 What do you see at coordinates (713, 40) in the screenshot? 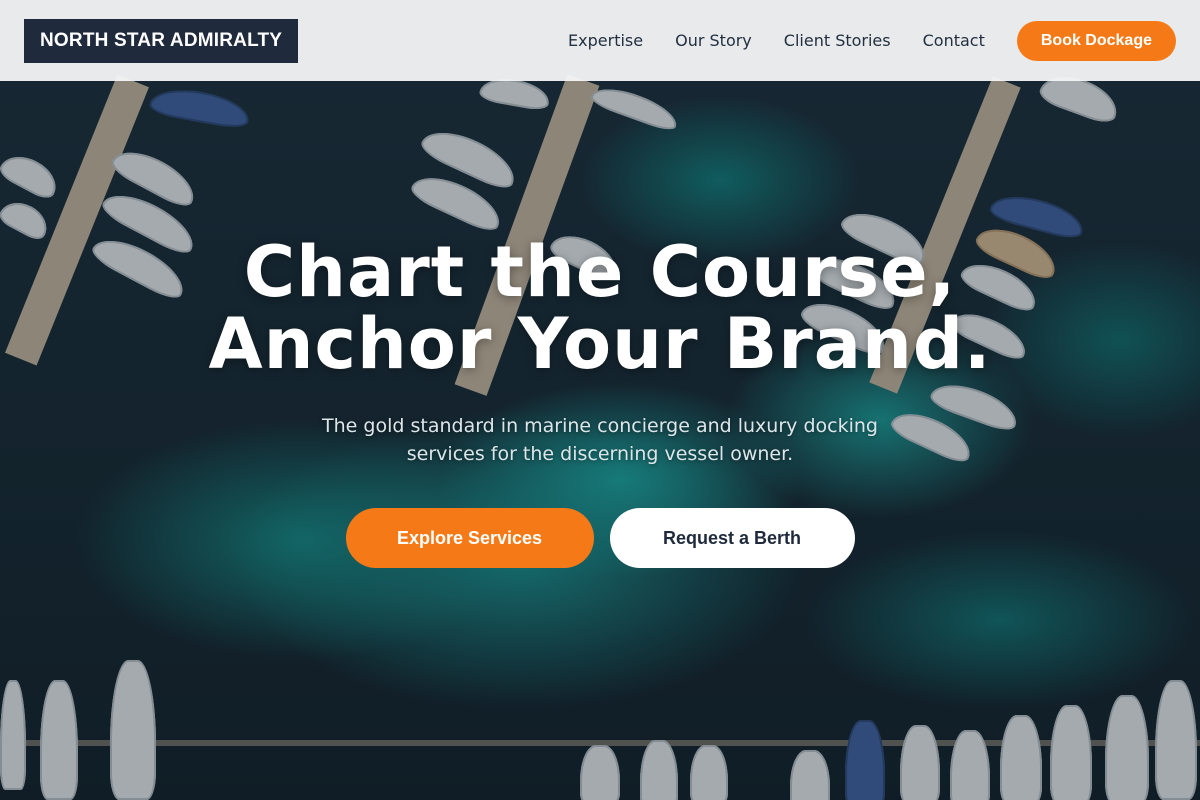
I see `nav-link-our-story: Our Story` at bounding box center [713, 40].